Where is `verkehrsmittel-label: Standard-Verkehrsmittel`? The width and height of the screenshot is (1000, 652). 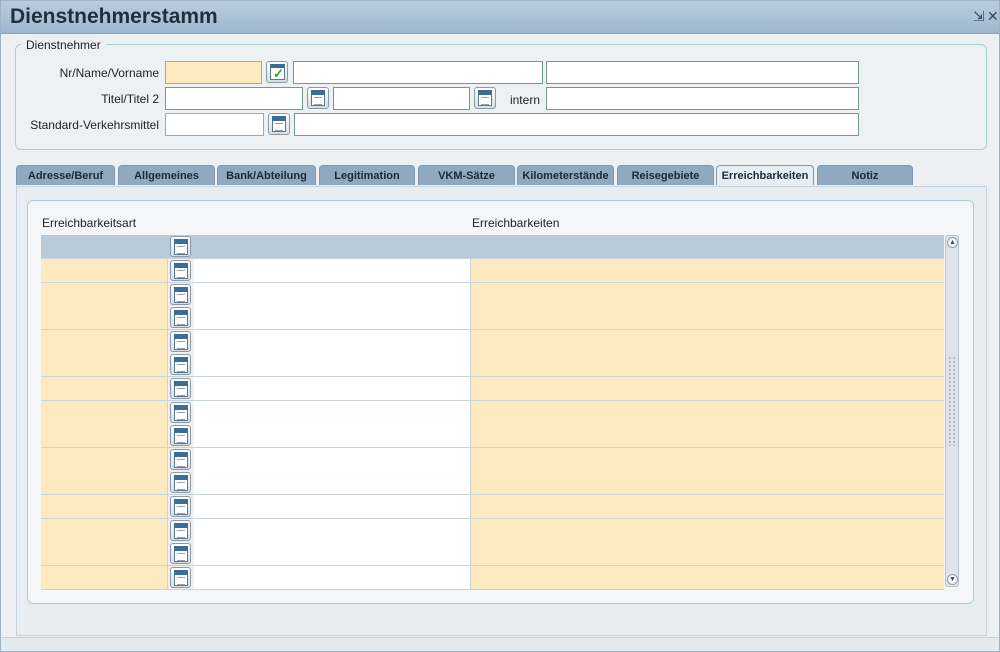
verkehrsmittel-label: Standard-Verkehrsmittel is located at coordinates (94, 125).